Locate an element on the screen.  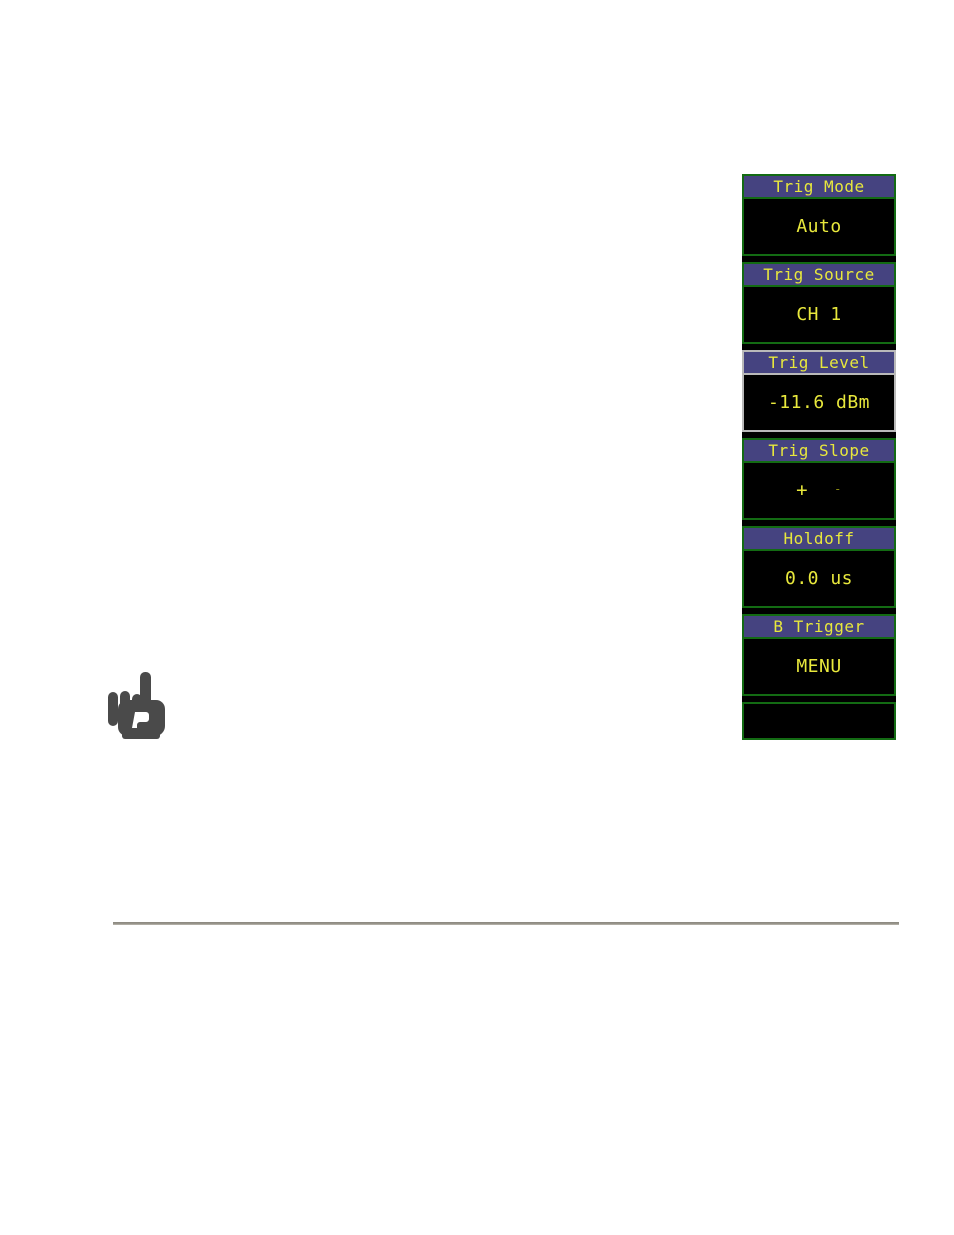
softkey-trig-level: Trig Level -11.6 dBm is located at coordinates (819, 391).